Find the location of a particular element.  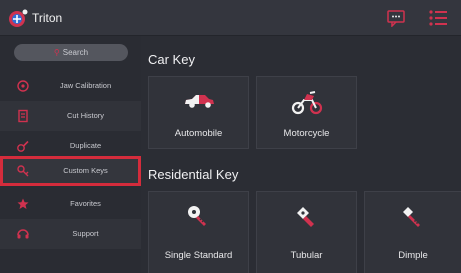

duplicate-icon is located at coordinates (23, 146).